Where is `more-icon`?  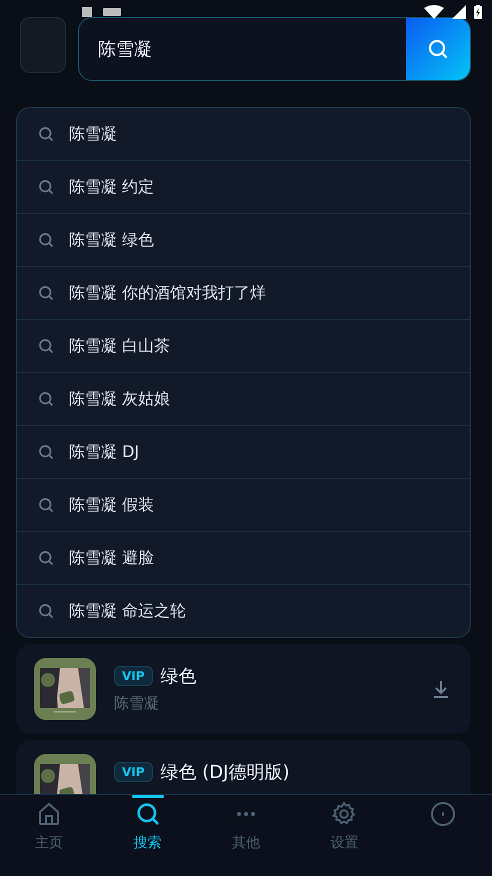
more-icon is located at coordinates (246, 814).